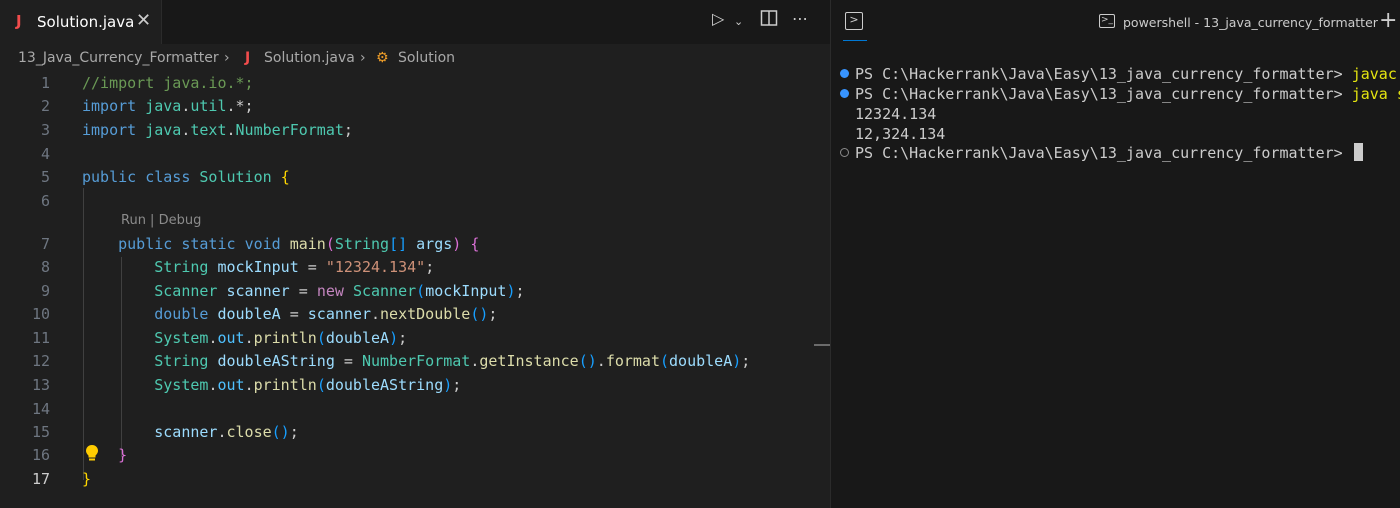 The width and height of the screenshot is (1400, 508). What do you see at coordinates (45, 201) in the screenshot?
I see `line-number: 6` at bounding box center [45, 201].